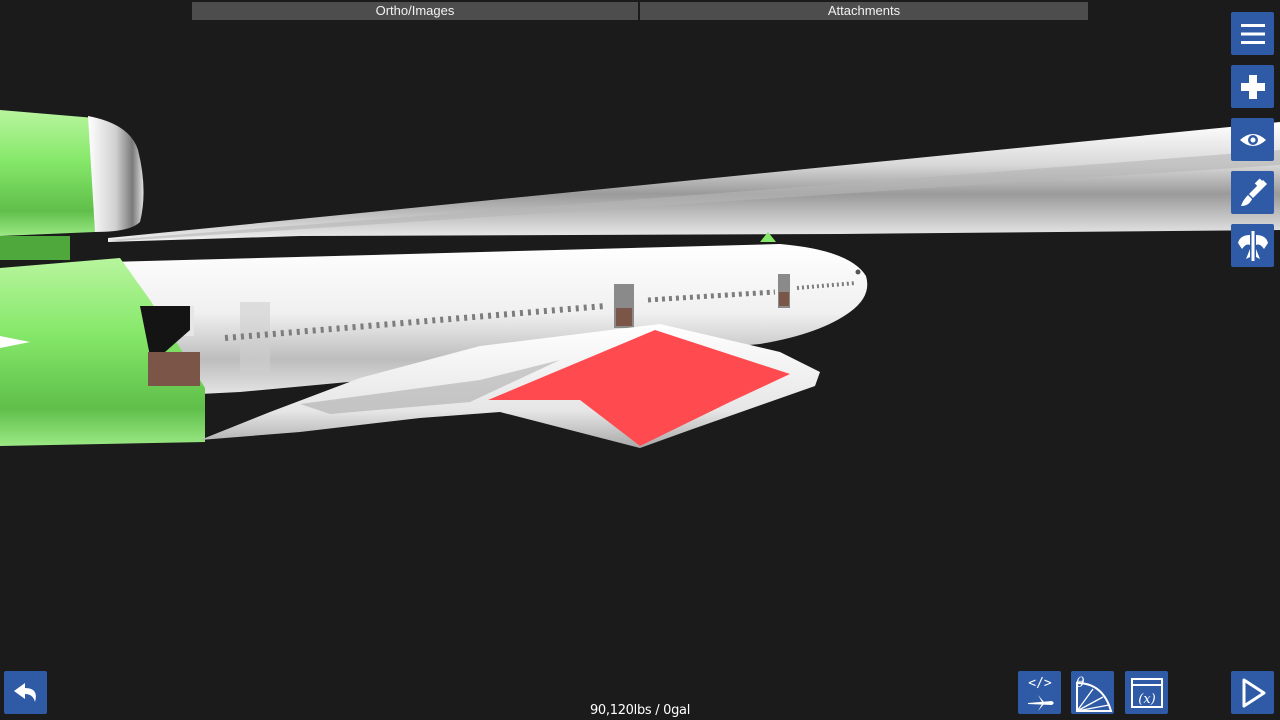 This screenshot has height=720, width=1280. I want to click on variables-icon: (x), so click(1146, 692).